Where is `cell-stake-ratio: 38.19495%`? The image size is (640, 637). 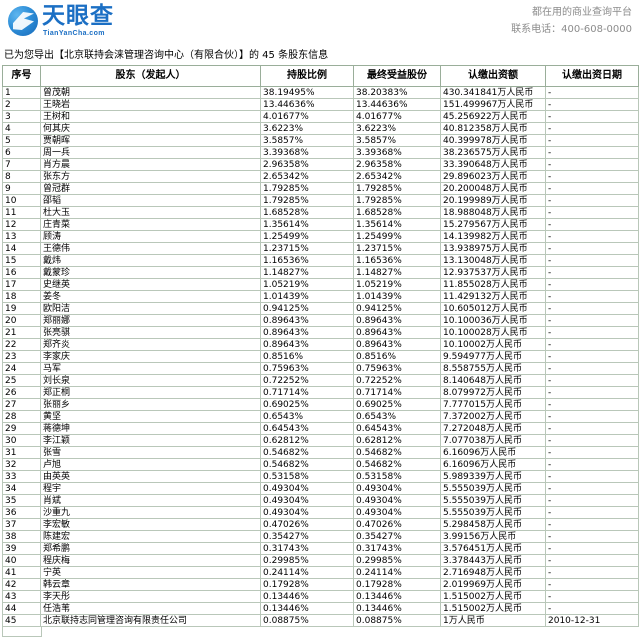 cell-stake-ratio: 38.19495% is located at coordinates (307, 92).